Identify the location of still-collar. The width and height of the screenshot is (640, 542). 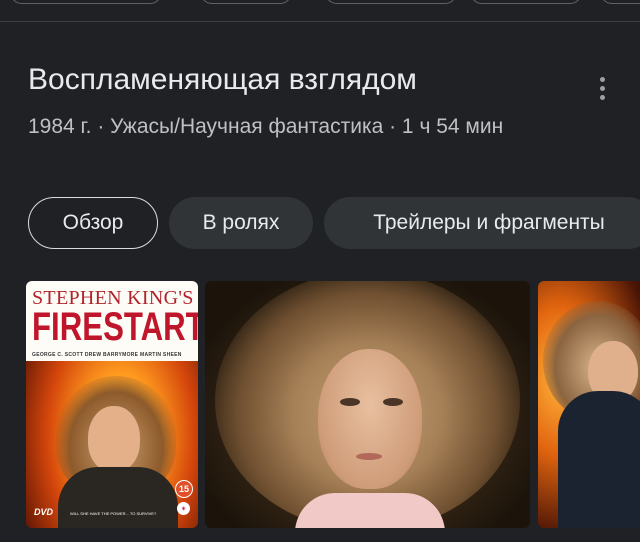
(370, 510).